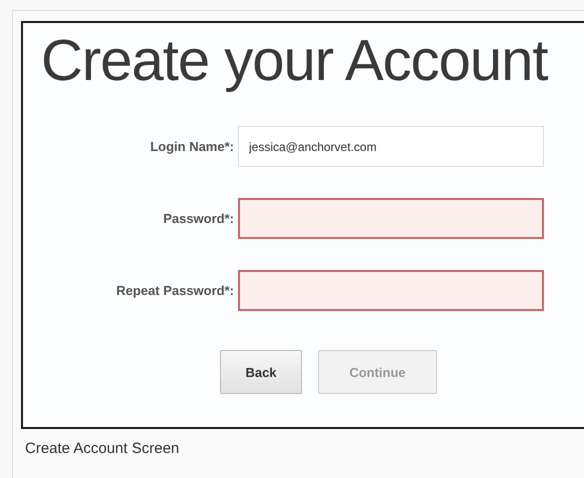  What do you see at coordinates (295, 61) in the screenshot?
I see `page-heading: Create your Account` at bounding box center [295, 61].